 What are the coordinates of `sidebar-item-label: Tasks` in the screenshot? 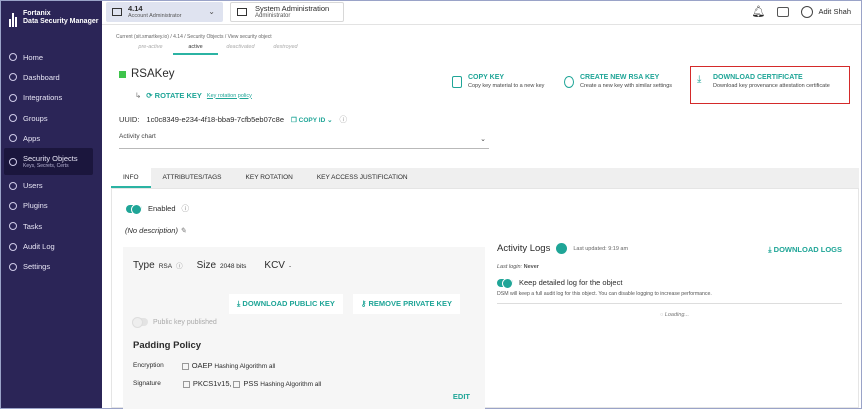 It's located at (33, 226).